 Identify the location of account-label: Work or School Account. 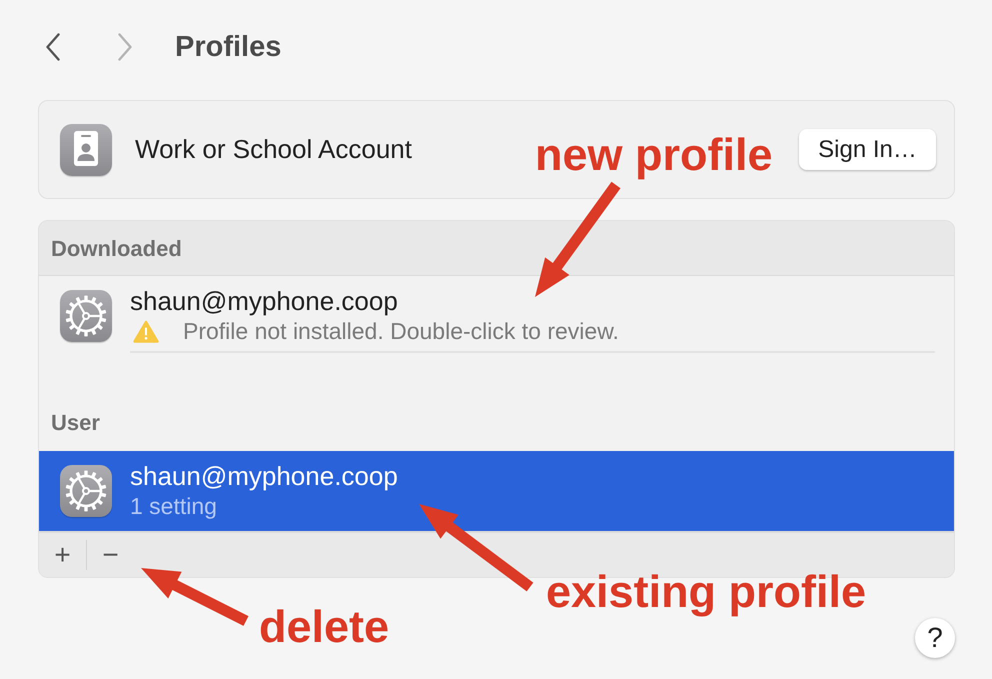
(273, 149).